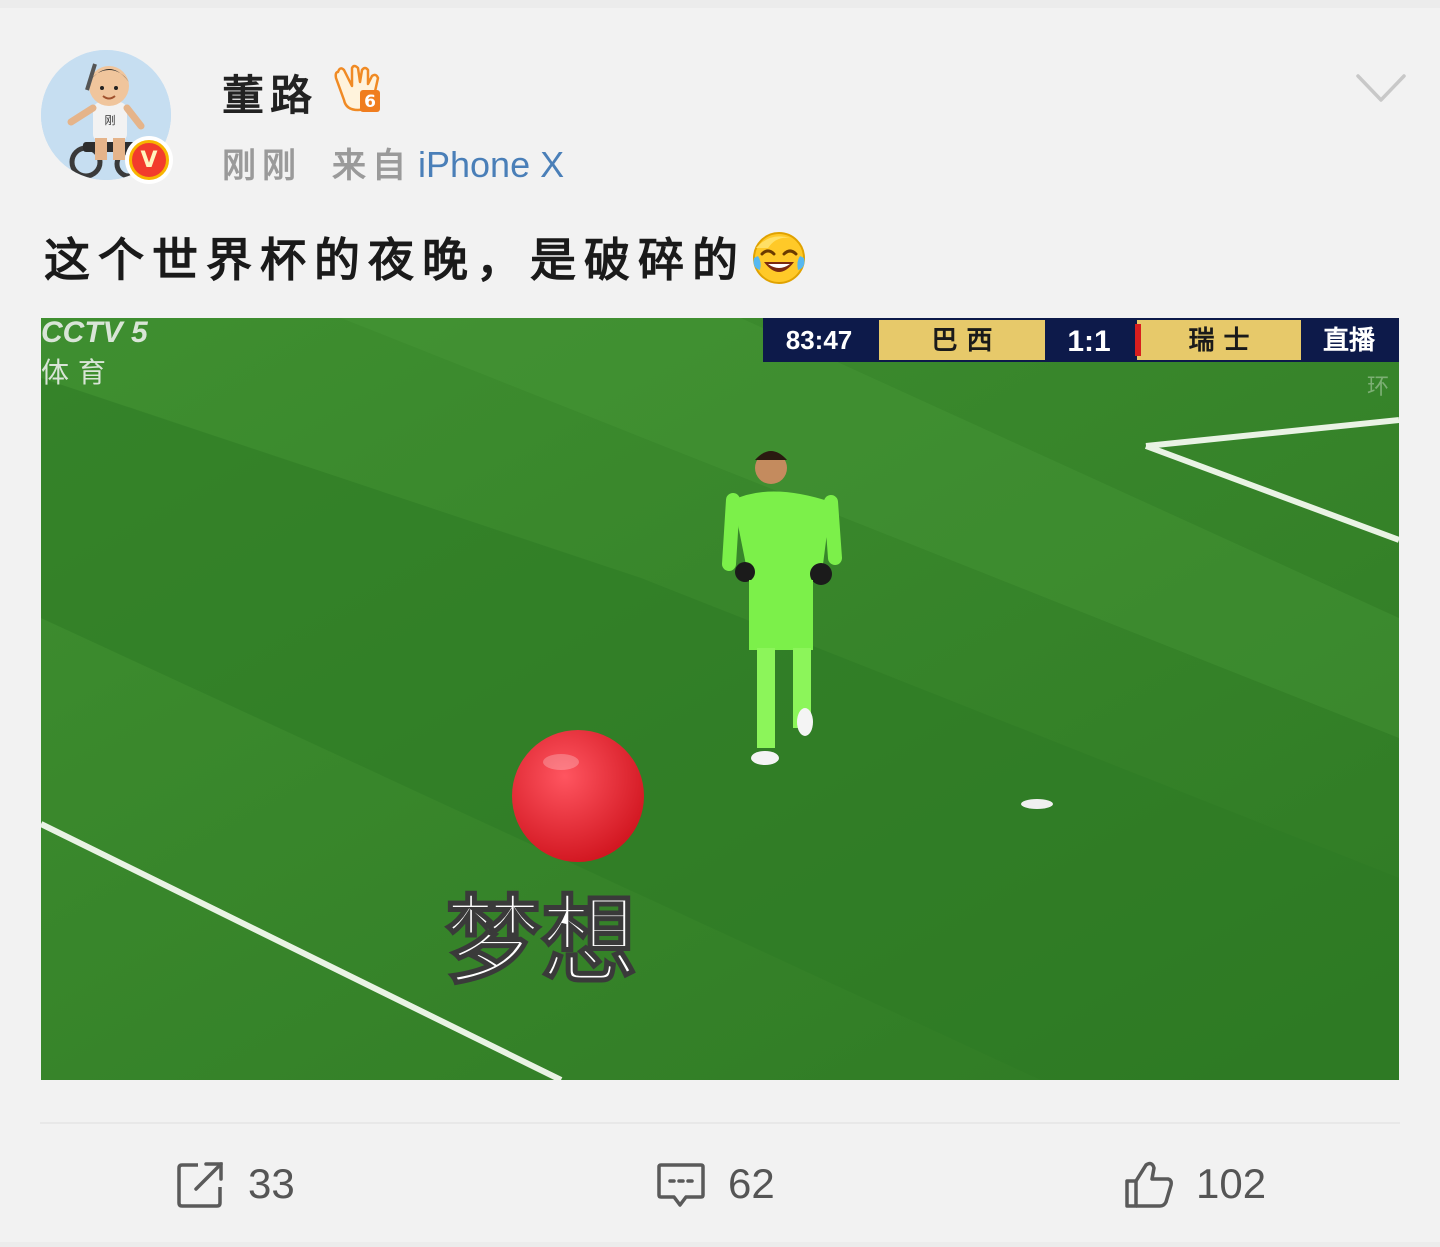 This screenshot has height=1247, width=1440. What do you see at coordinates (961, 341) in the screenshot?
I see `team-home: 巴 西` at bounding box center [961, 341].